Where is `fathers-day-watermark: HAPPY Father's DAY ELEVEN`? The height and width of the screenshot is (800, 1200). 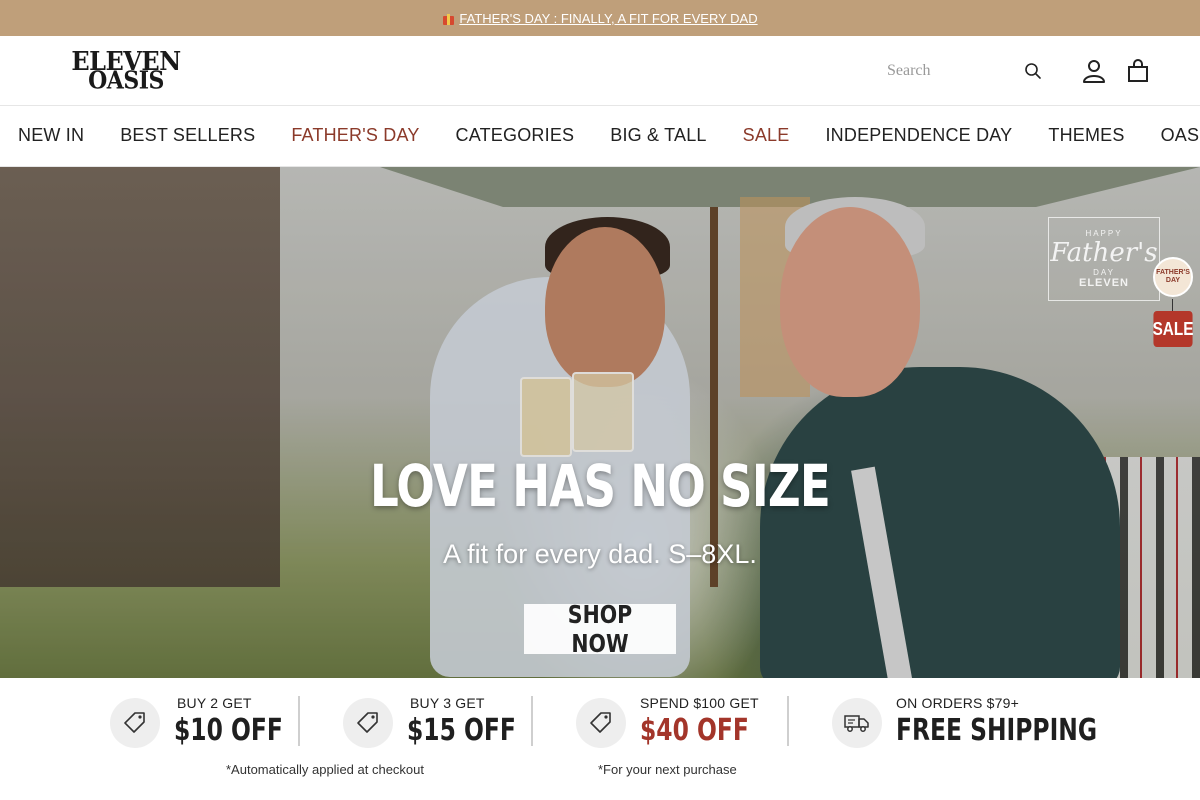 fathers-day-watermark: HAPPY Father's DAY ELEVEN is located at coordinates (1104, 259).